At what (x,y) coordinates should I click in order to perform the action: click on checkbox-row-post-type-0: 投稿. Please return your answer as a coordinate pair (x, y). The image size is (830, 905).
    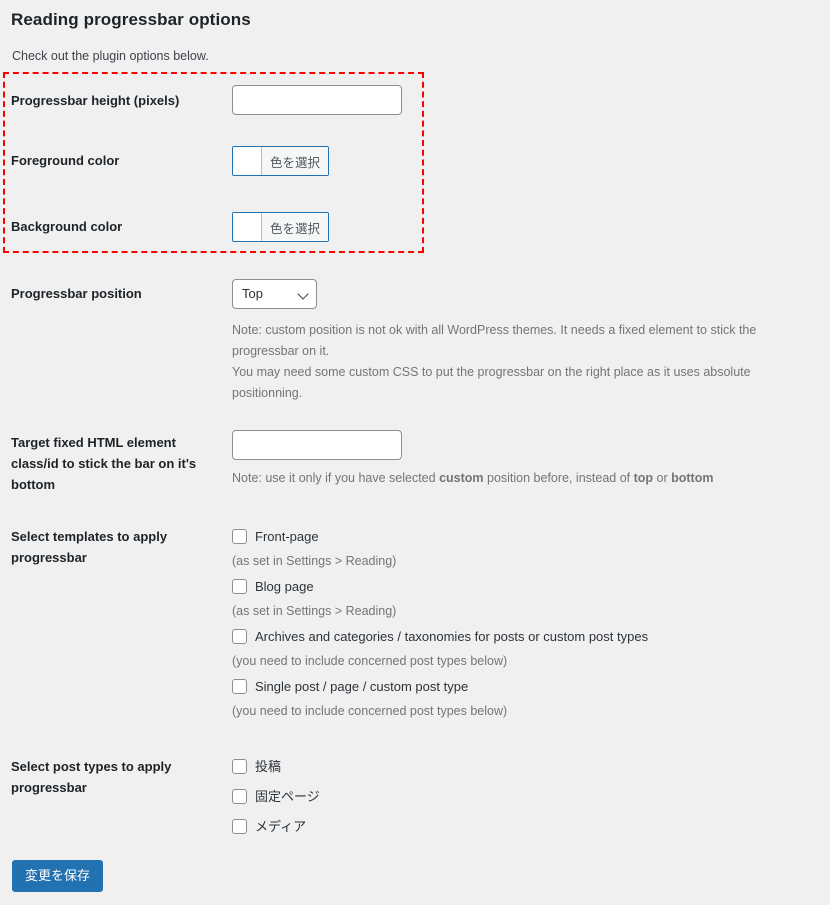
    Looking at the image, I should click on (276, 766).